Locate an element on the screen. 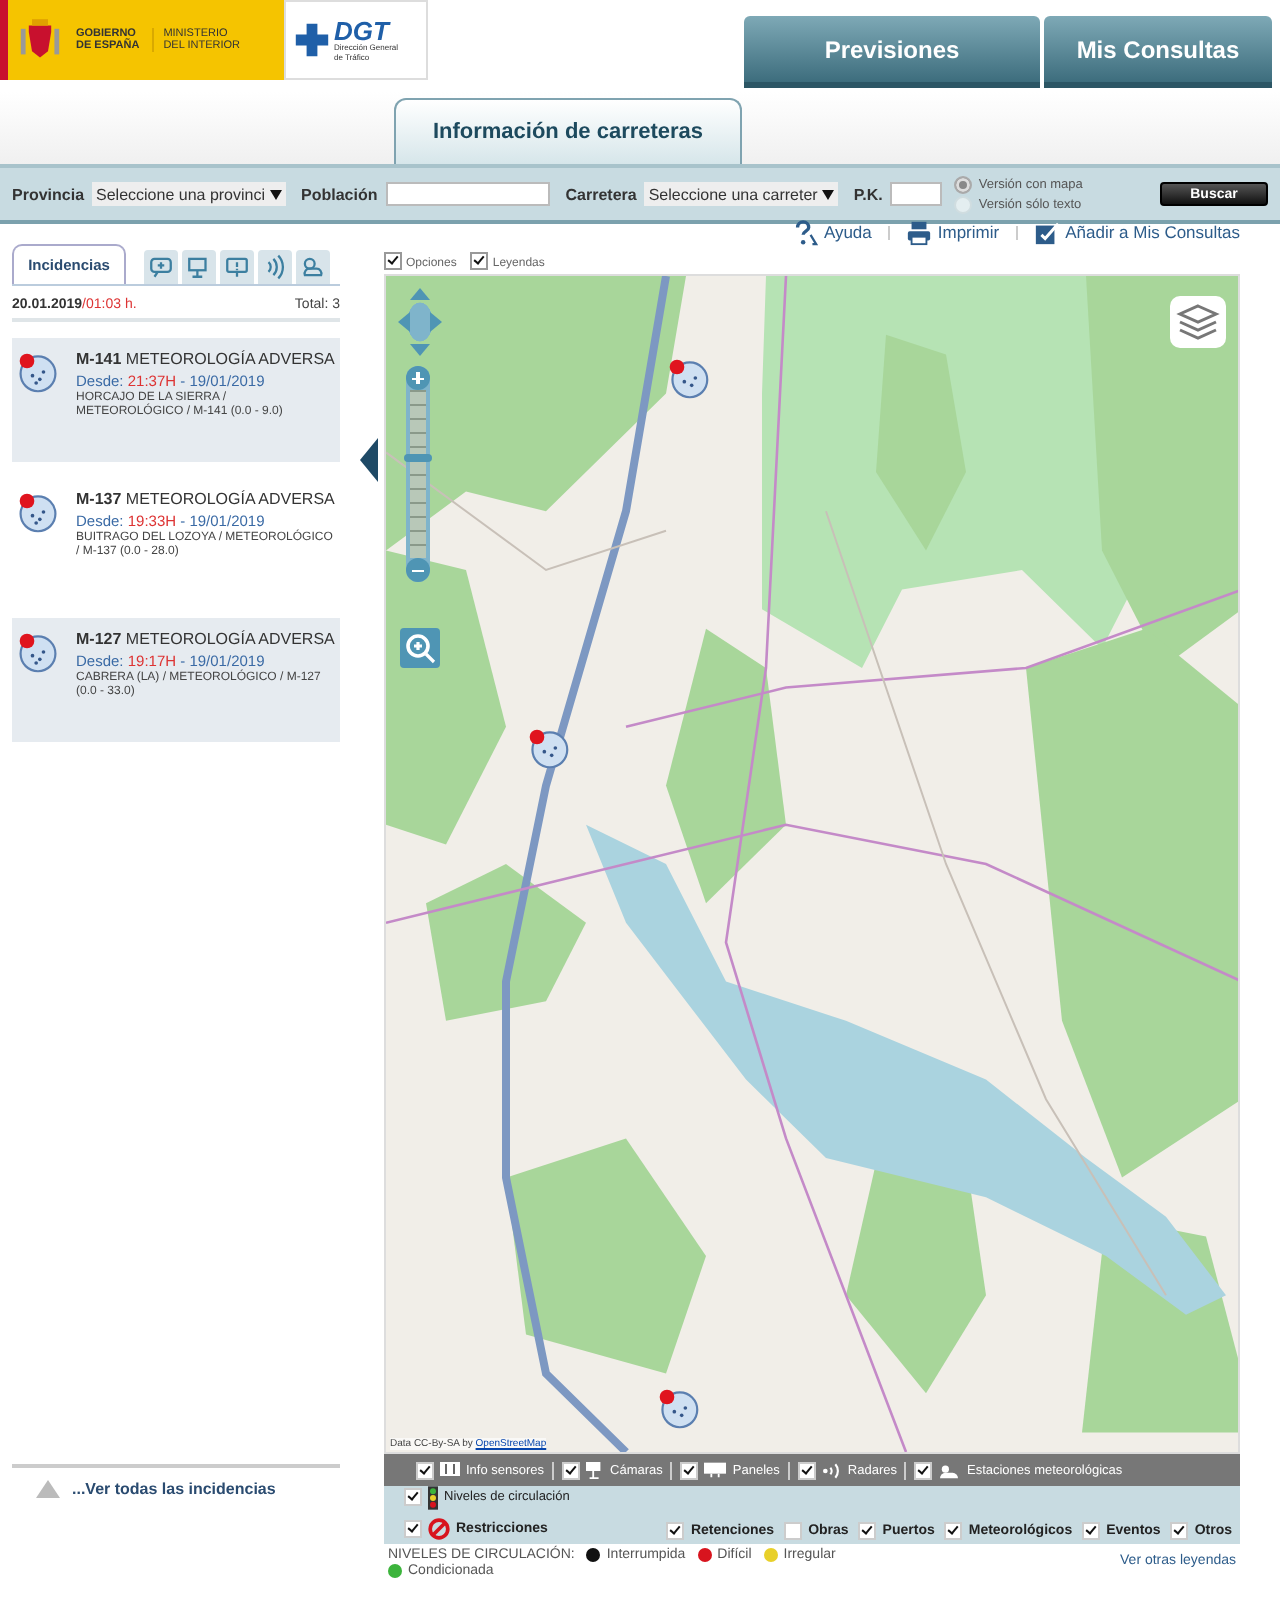 This screenshot has width=1280, height=1600. printer-icon is located at coordinates (918, 232).